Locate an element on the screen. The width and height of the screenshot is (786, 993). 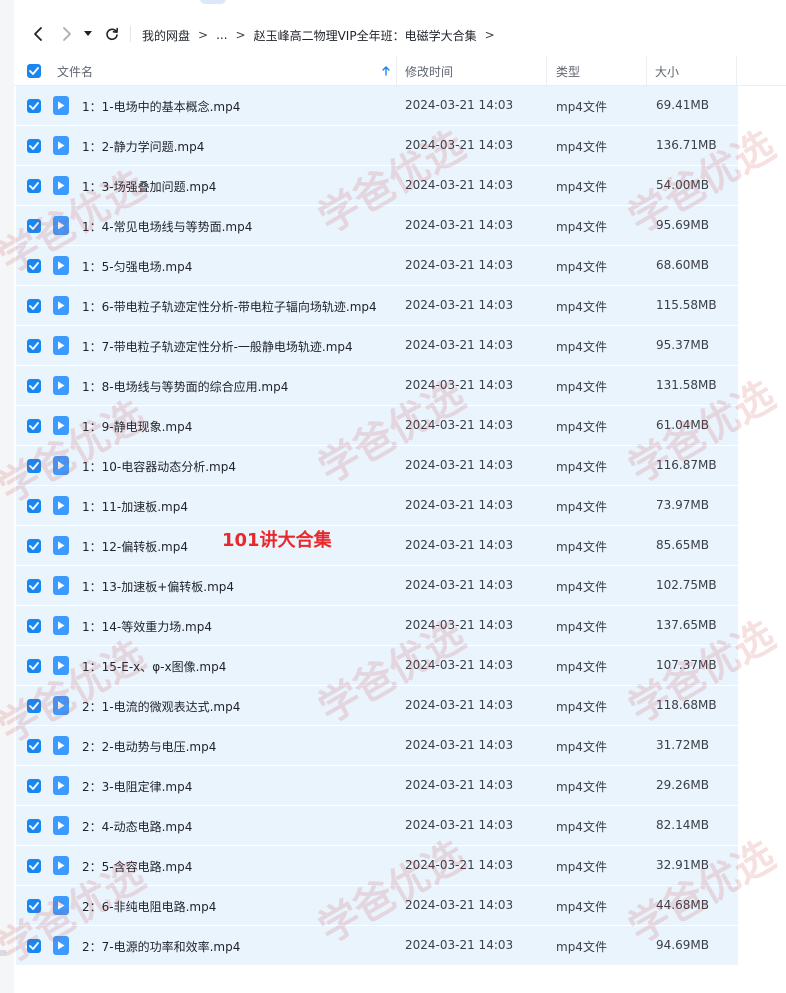
file-name: 1：12-偏转板.mp4 is located at coordinates (135, 546).